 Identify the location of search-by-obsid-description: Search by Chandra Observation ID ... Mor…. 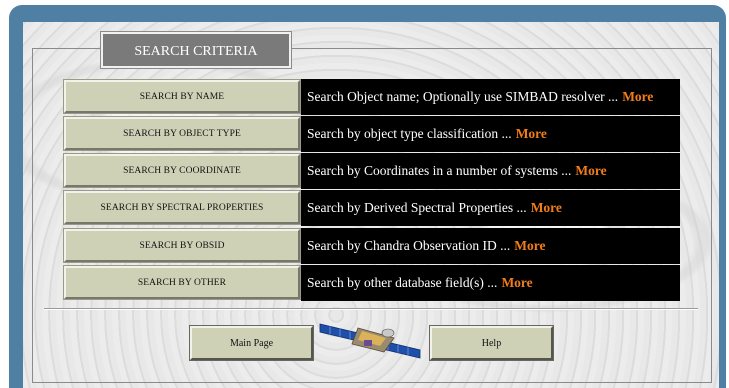
(490, 246).